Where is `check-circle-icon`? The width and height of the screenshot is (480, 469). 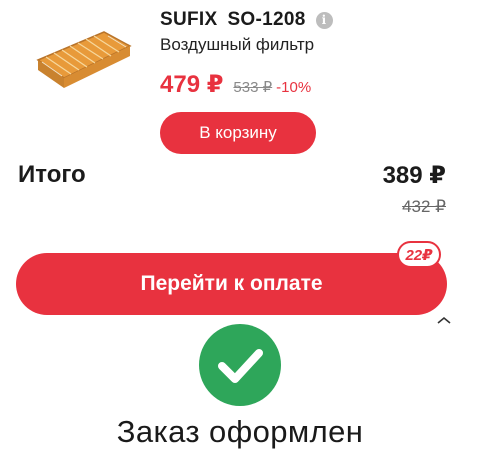
check-circle-icon is located at coordinates (240, 365).